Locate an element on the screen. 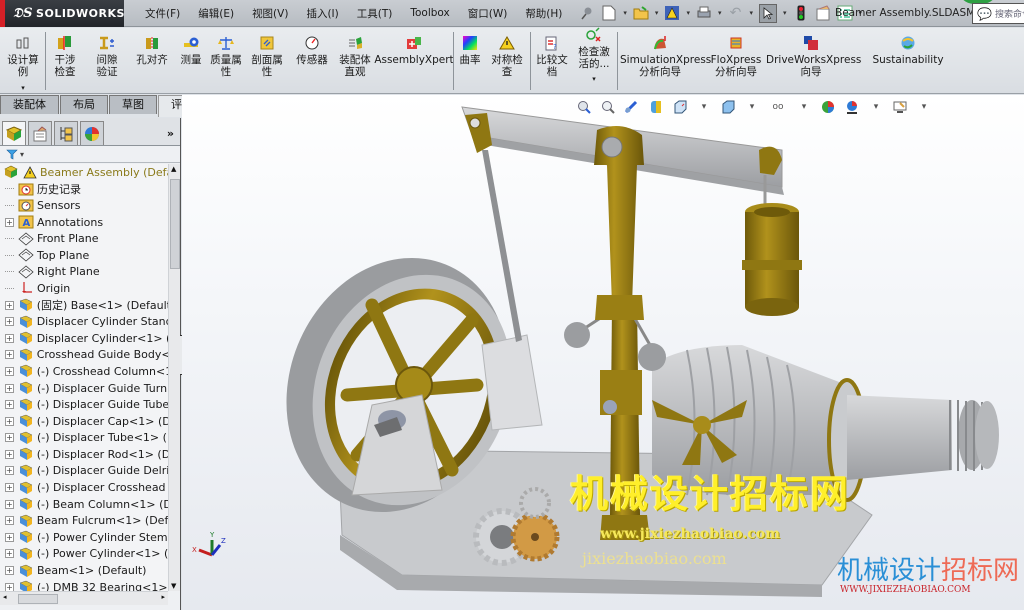 Image resolution: width=1024 pixels, height=610 pixels. propertymanager-tab is located at coordinates (40, 133).